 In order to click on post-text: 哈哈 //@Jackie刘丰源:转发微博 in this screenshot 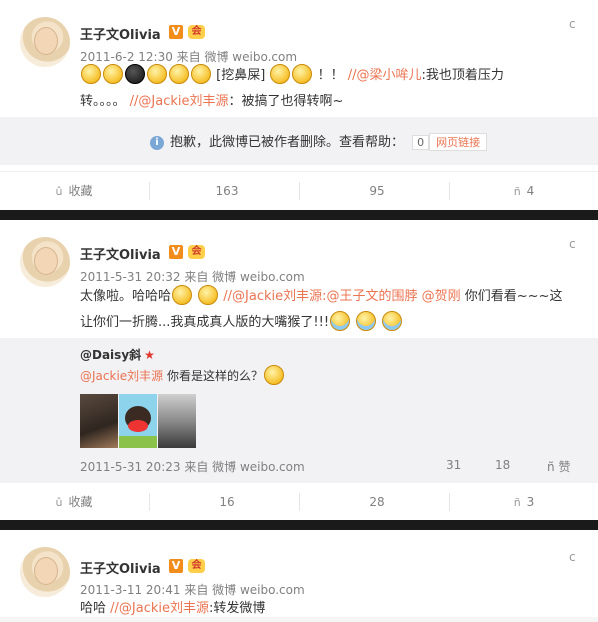, I will do `click(330, 609)`.